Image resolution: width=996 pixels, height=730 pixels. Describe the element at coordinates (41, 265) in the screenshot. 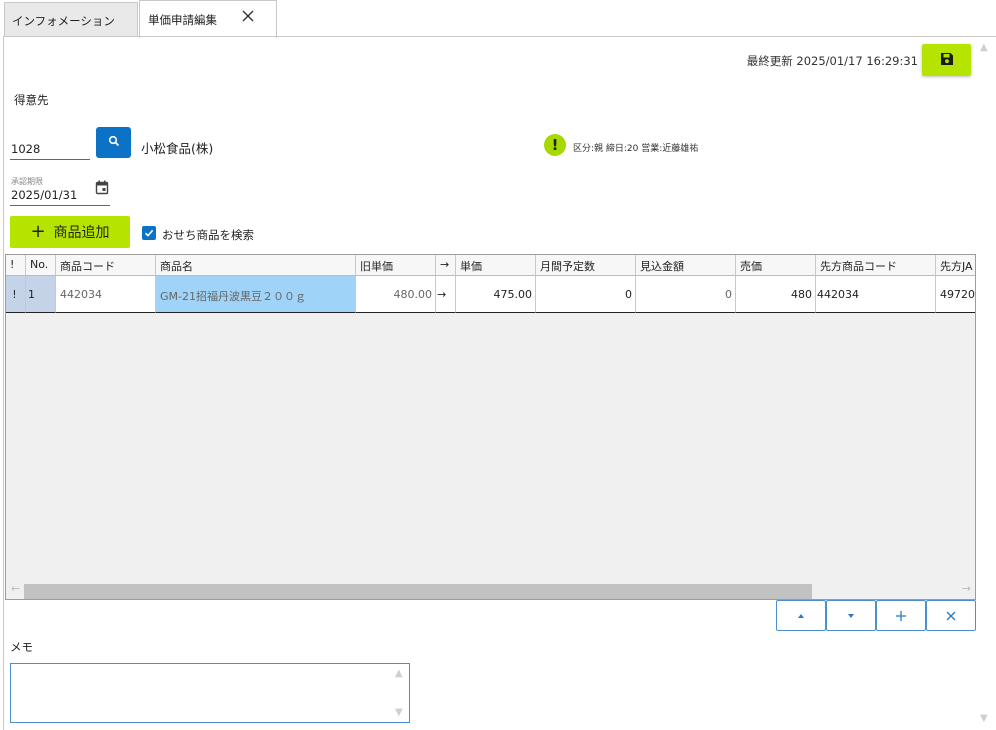

I see `header-no: No.` at that location.